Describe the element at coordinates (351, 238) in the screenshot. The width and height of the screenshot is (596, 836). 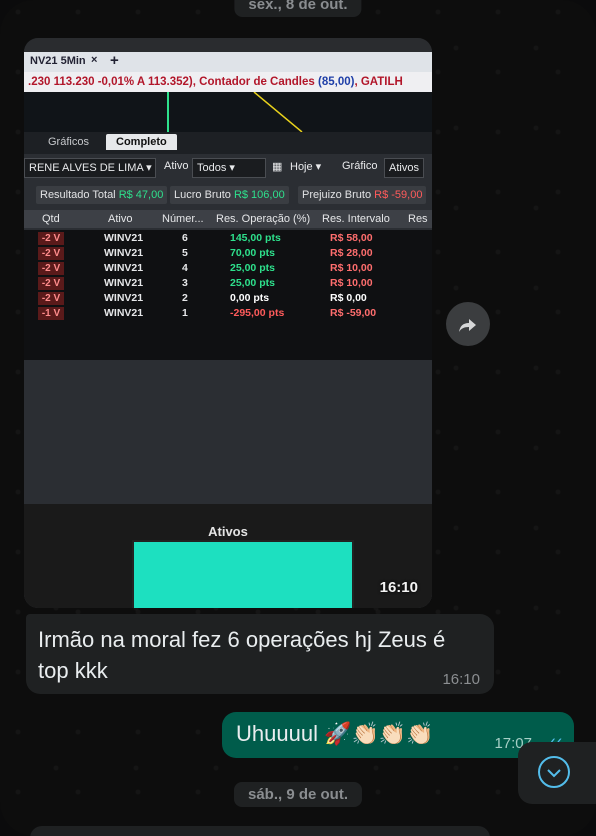
I see `cell-res-intervalo: R$ 58,00` at that location.